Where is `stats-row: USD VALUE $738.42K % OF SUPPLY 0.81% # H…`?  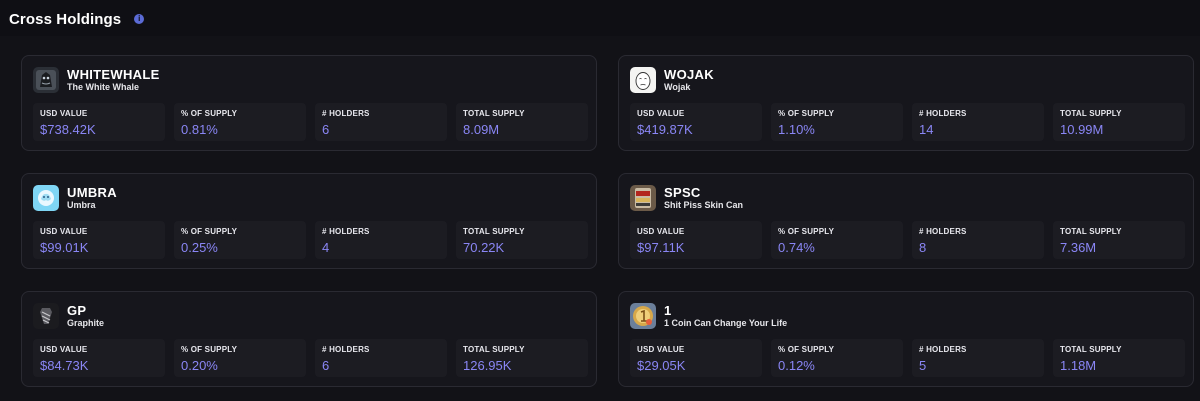 stats-row: USD VALUE $738.42K % OF SUPPLY 0.81% # H… is located at coordinates (310, 122).